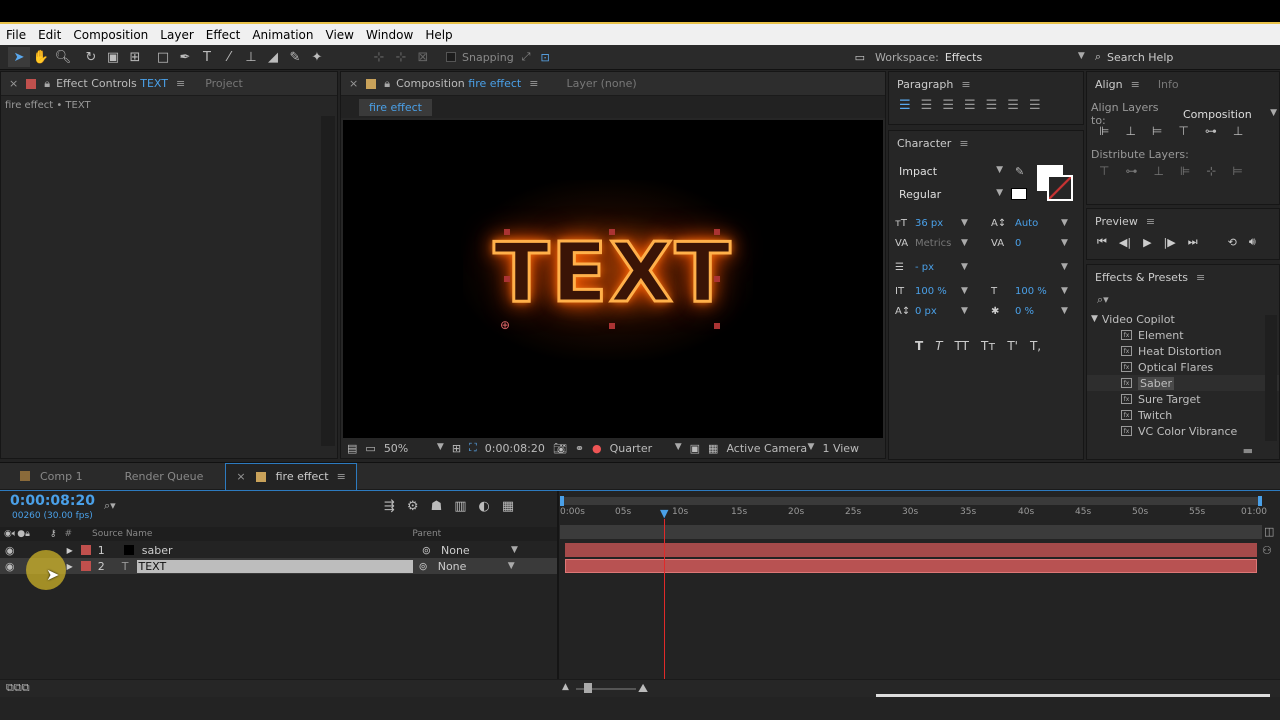  Describe the element at coordinates (1193, 242) in the screenshot. I see `last-frame-icon: ⏭` at that location.